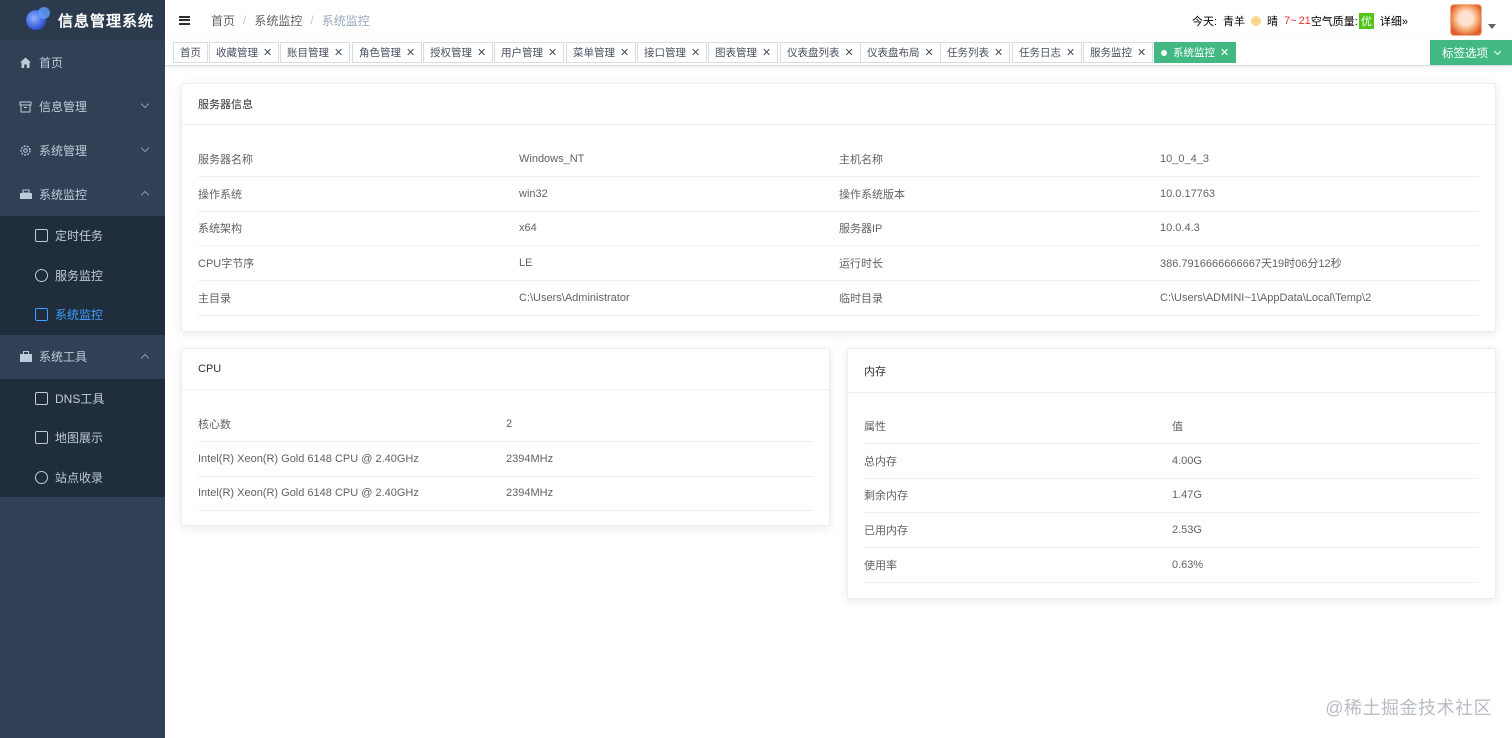 The height and width of the screenshot is (738, 1512). What do you see at coordinates (1304, 21) in the screenshot?
I see `weather-temp-high: 21` at bounding box center [1304, 21].